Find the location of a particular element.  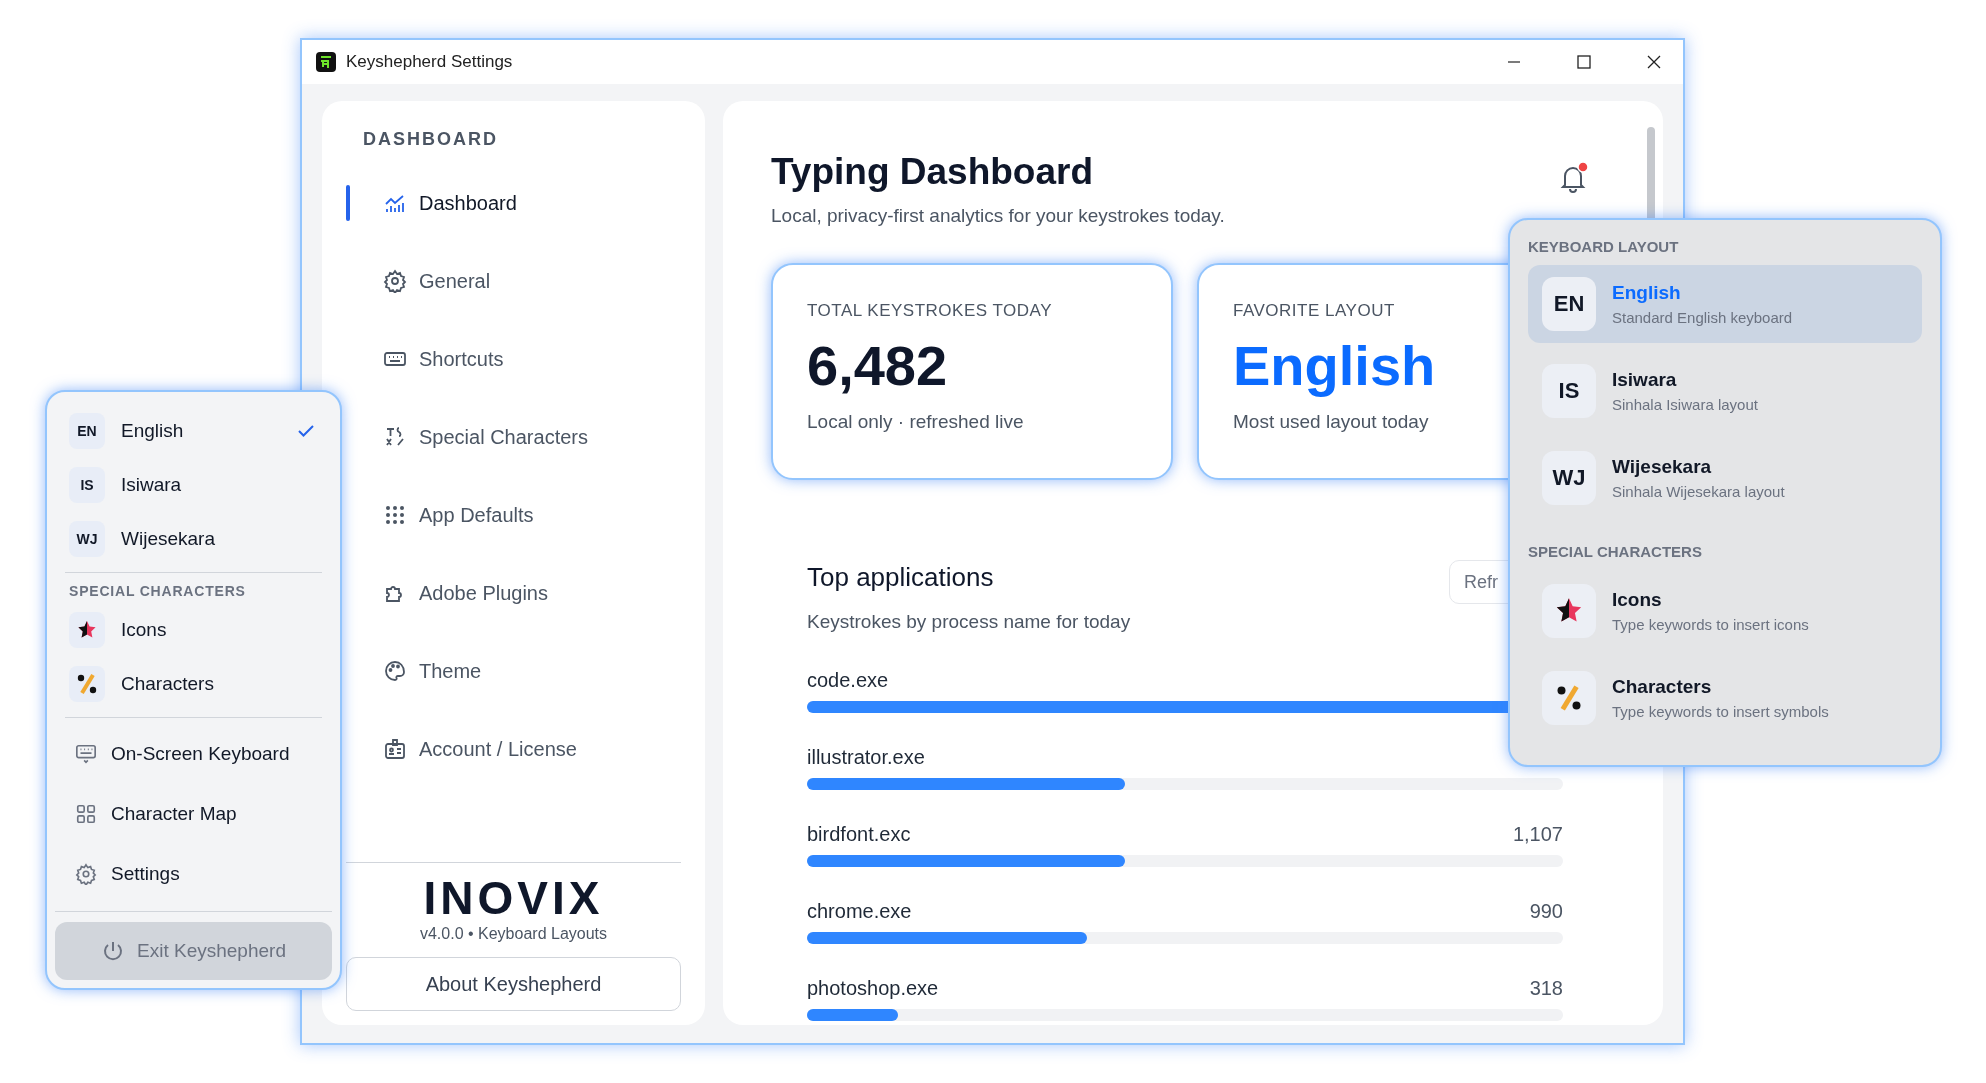

menu-heading: KEYBOARD LAYOUT is located at coordinates (1604, 246).